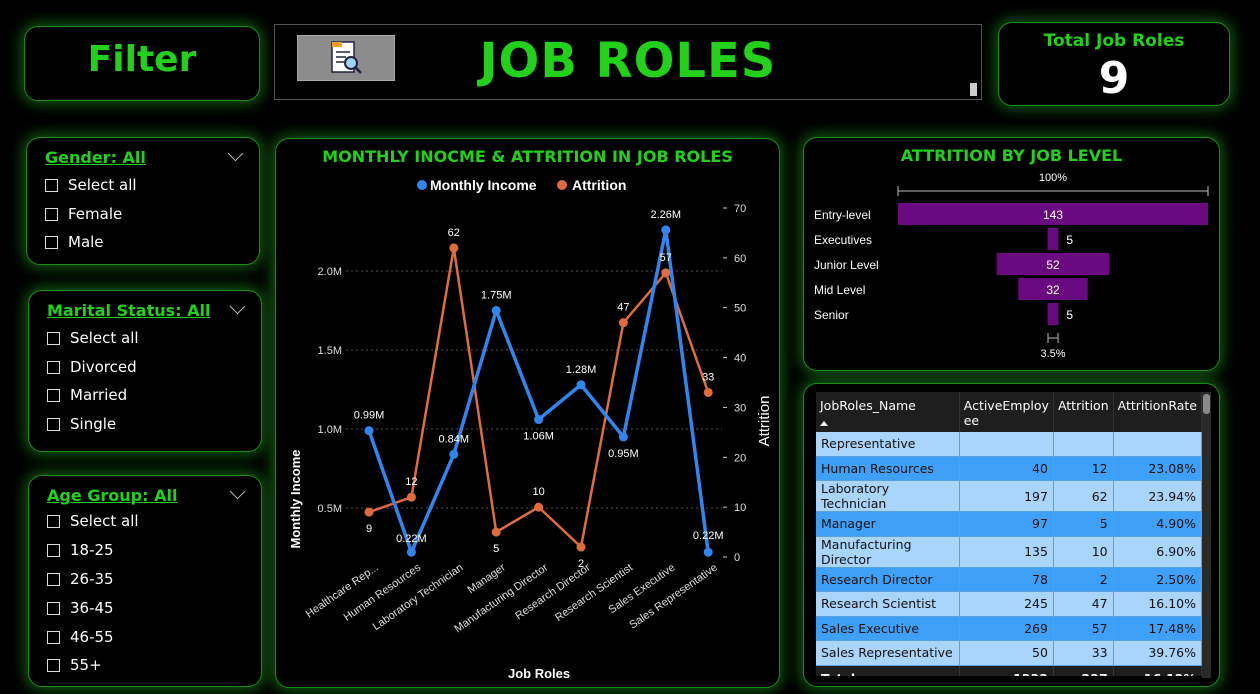 The width and height of the screenshot is (1260, 694). What do you see at coordinates (1006, 604) in the screenshot?
I see `cell-value: 245` at bounding box center [1006, 604].